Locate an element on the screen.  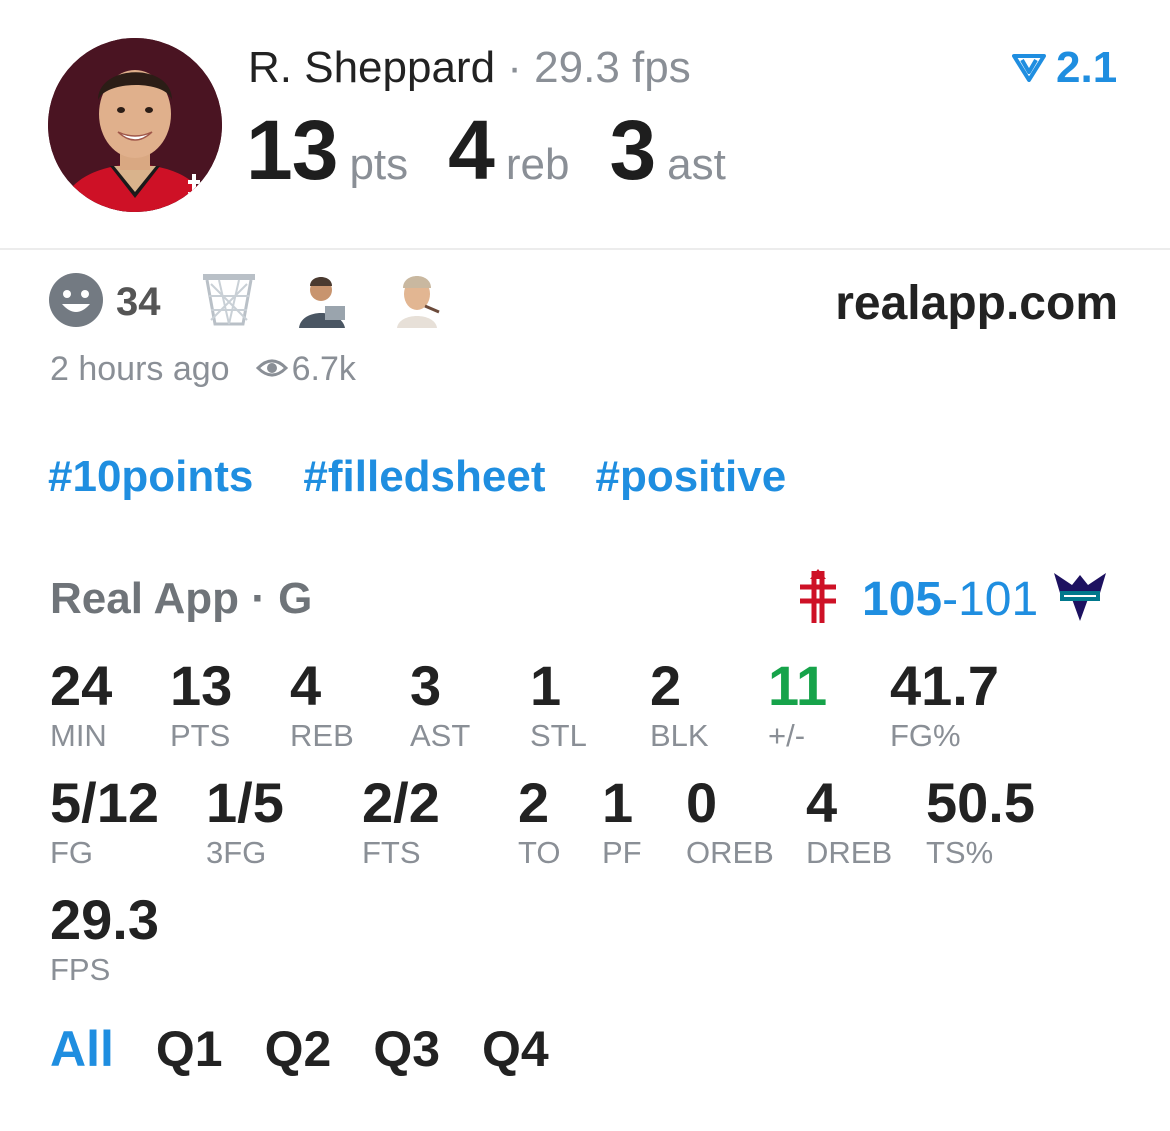
views: 6.7k is located at coordinates (305, 369).